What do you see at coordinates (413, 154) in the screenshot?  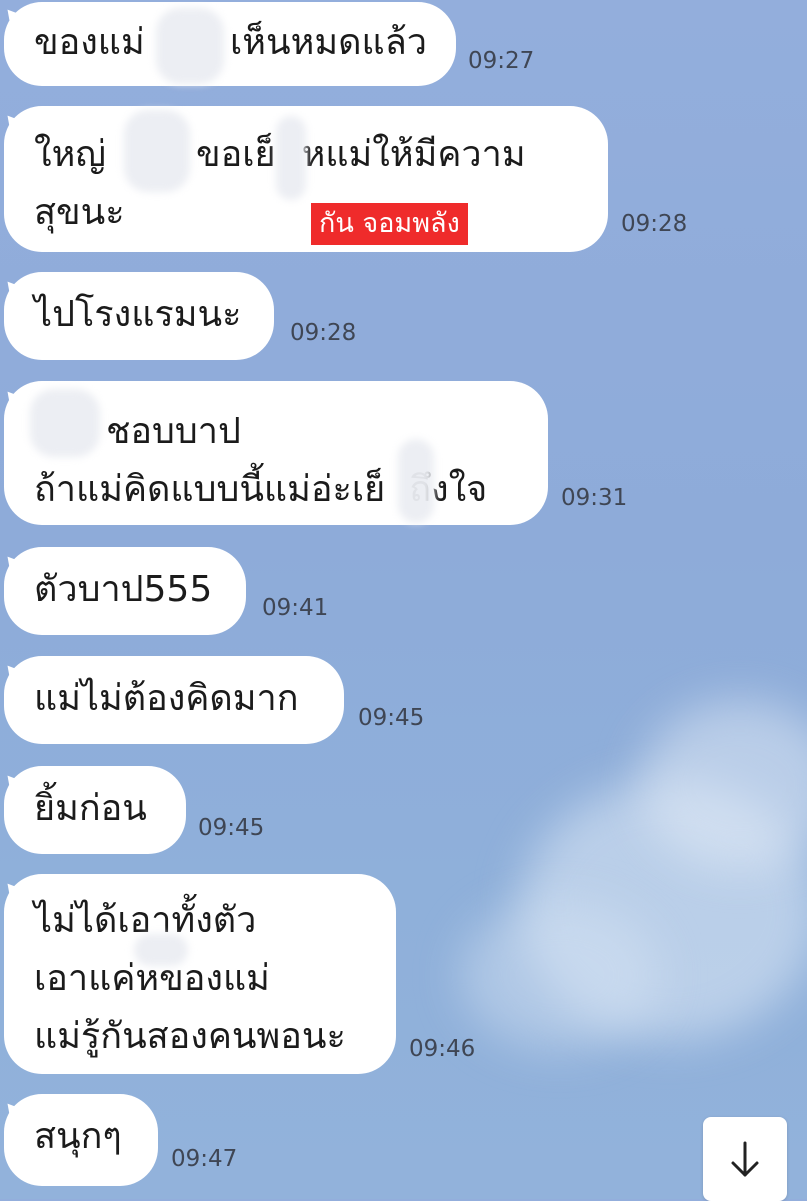 I see `message-text: หแม่ให้มีความ` at bounding box center [413, 154].